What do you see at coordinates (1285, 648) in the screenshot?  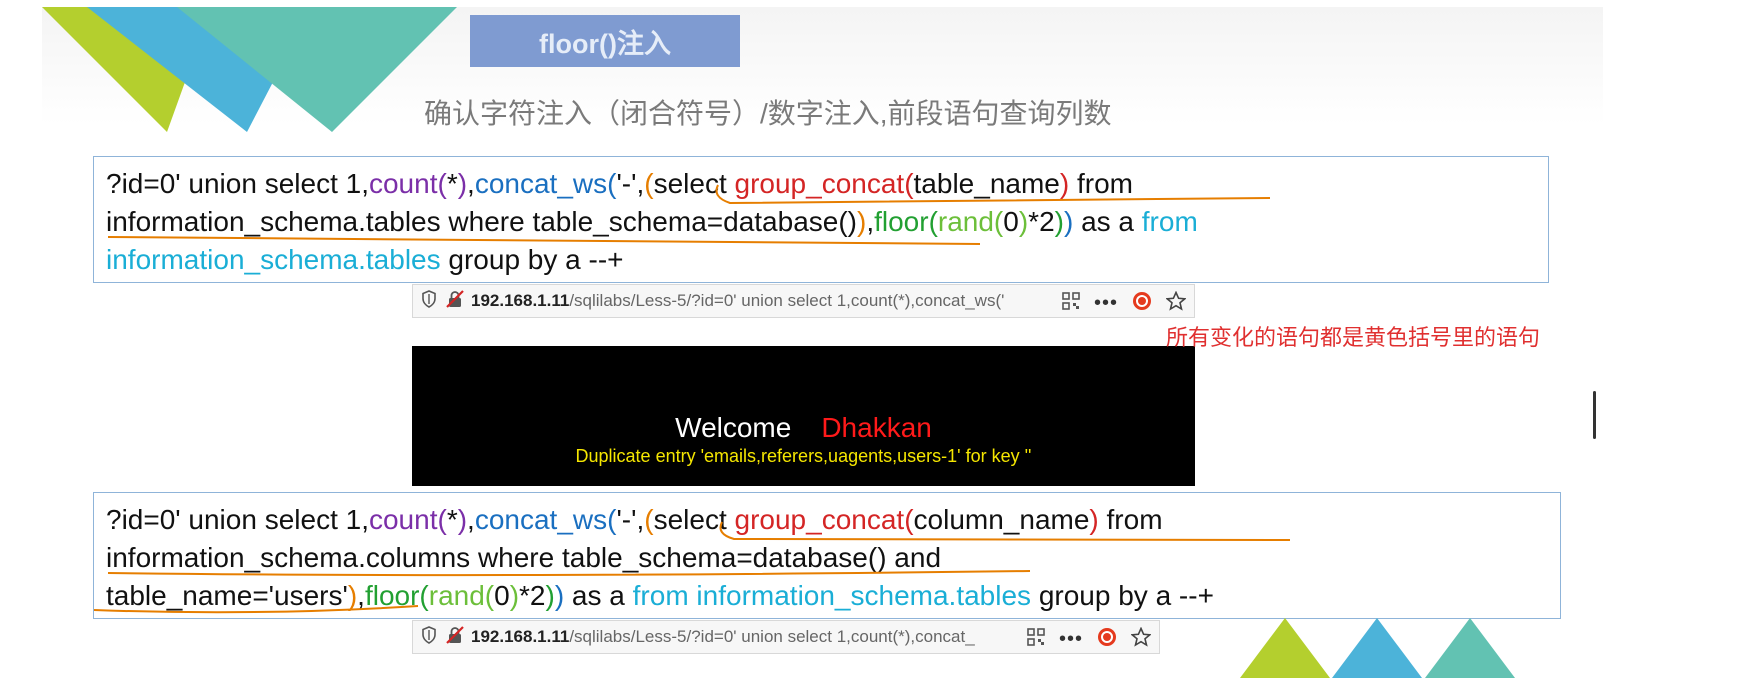 I see `green-triangle` at bounding box center [1285, 648].